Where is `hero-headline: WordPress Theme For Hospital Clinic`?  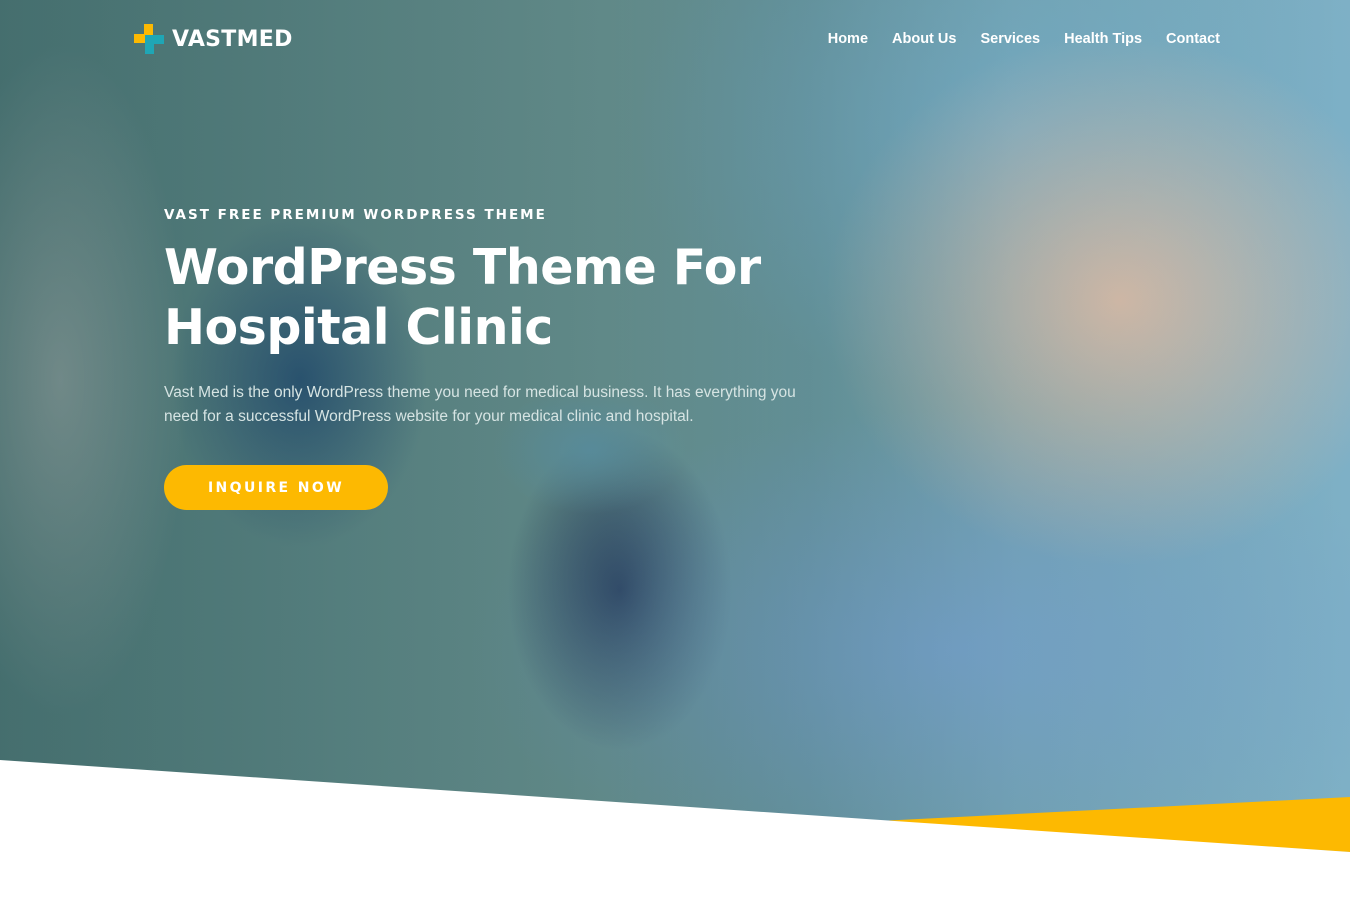 hero-headline: WordPress Theme For Hospital Clinic is located at coordinates (462, 297).